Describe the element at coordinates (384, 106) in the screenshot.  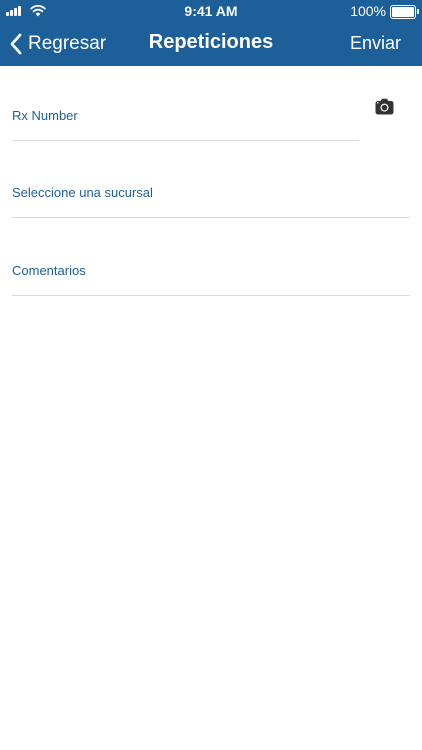
I see `camera-icon` at that location.